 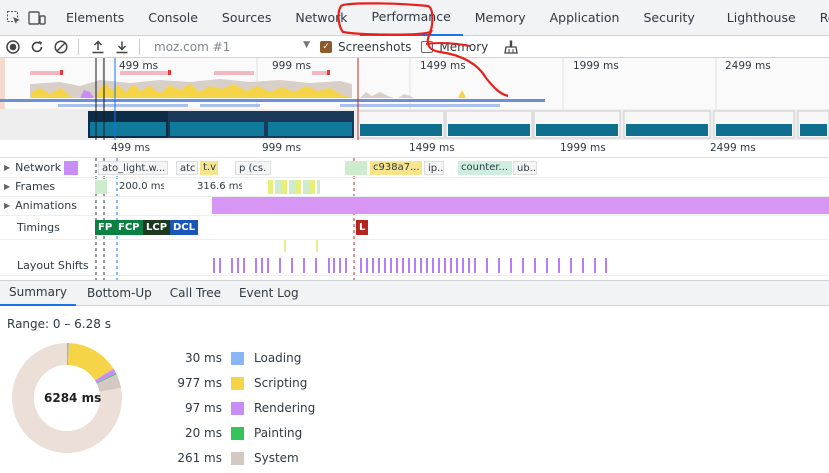 What do you see at coordinates (362, 227) in the screenshot?
I see `load-marker: L` at bounding box center [362, 227].